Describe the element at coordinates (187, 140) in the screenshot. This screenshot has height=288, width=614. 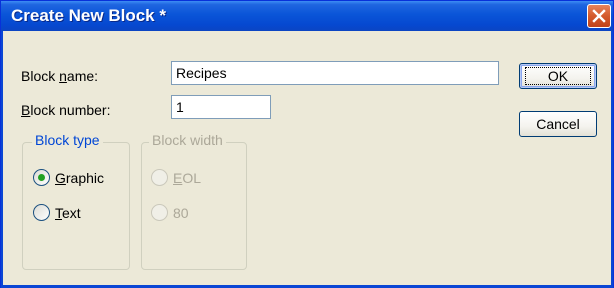
I see `block-width-caption: Block width` at that location.